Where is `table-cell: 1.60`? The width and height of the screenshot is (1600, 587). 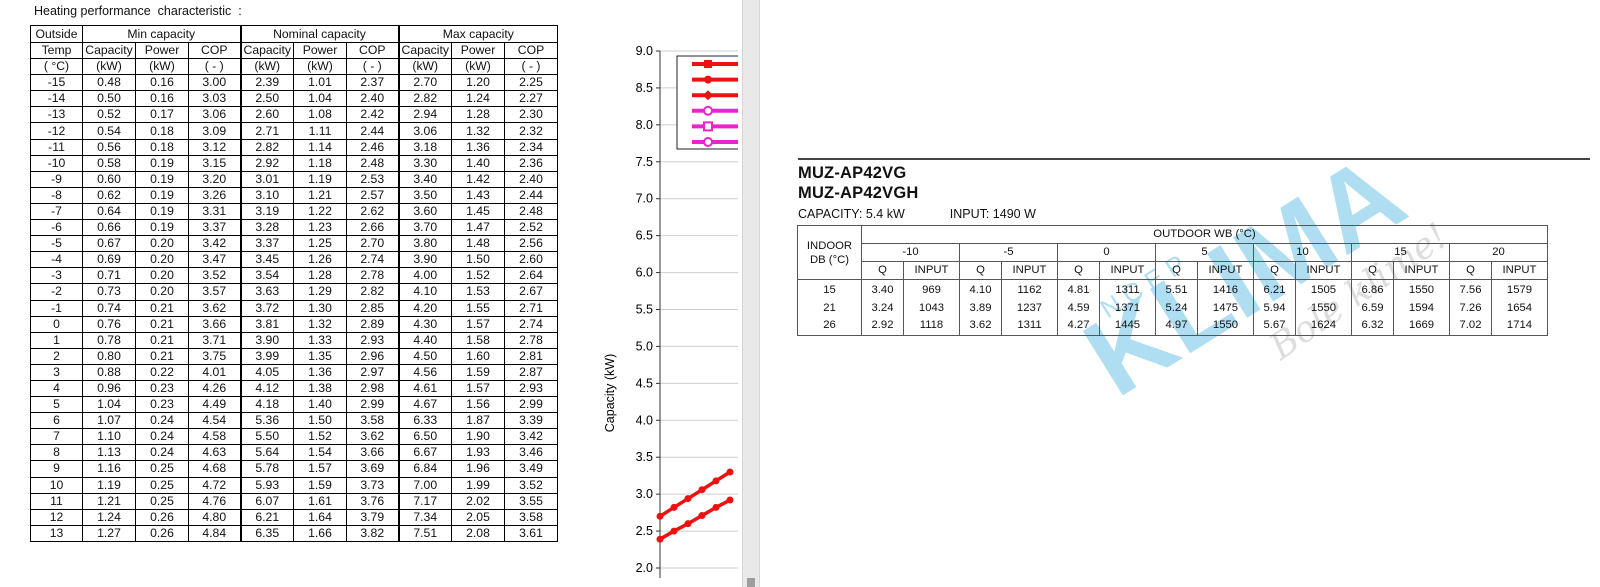
table-cell: 1.60 is located at coordinates (478, 356).